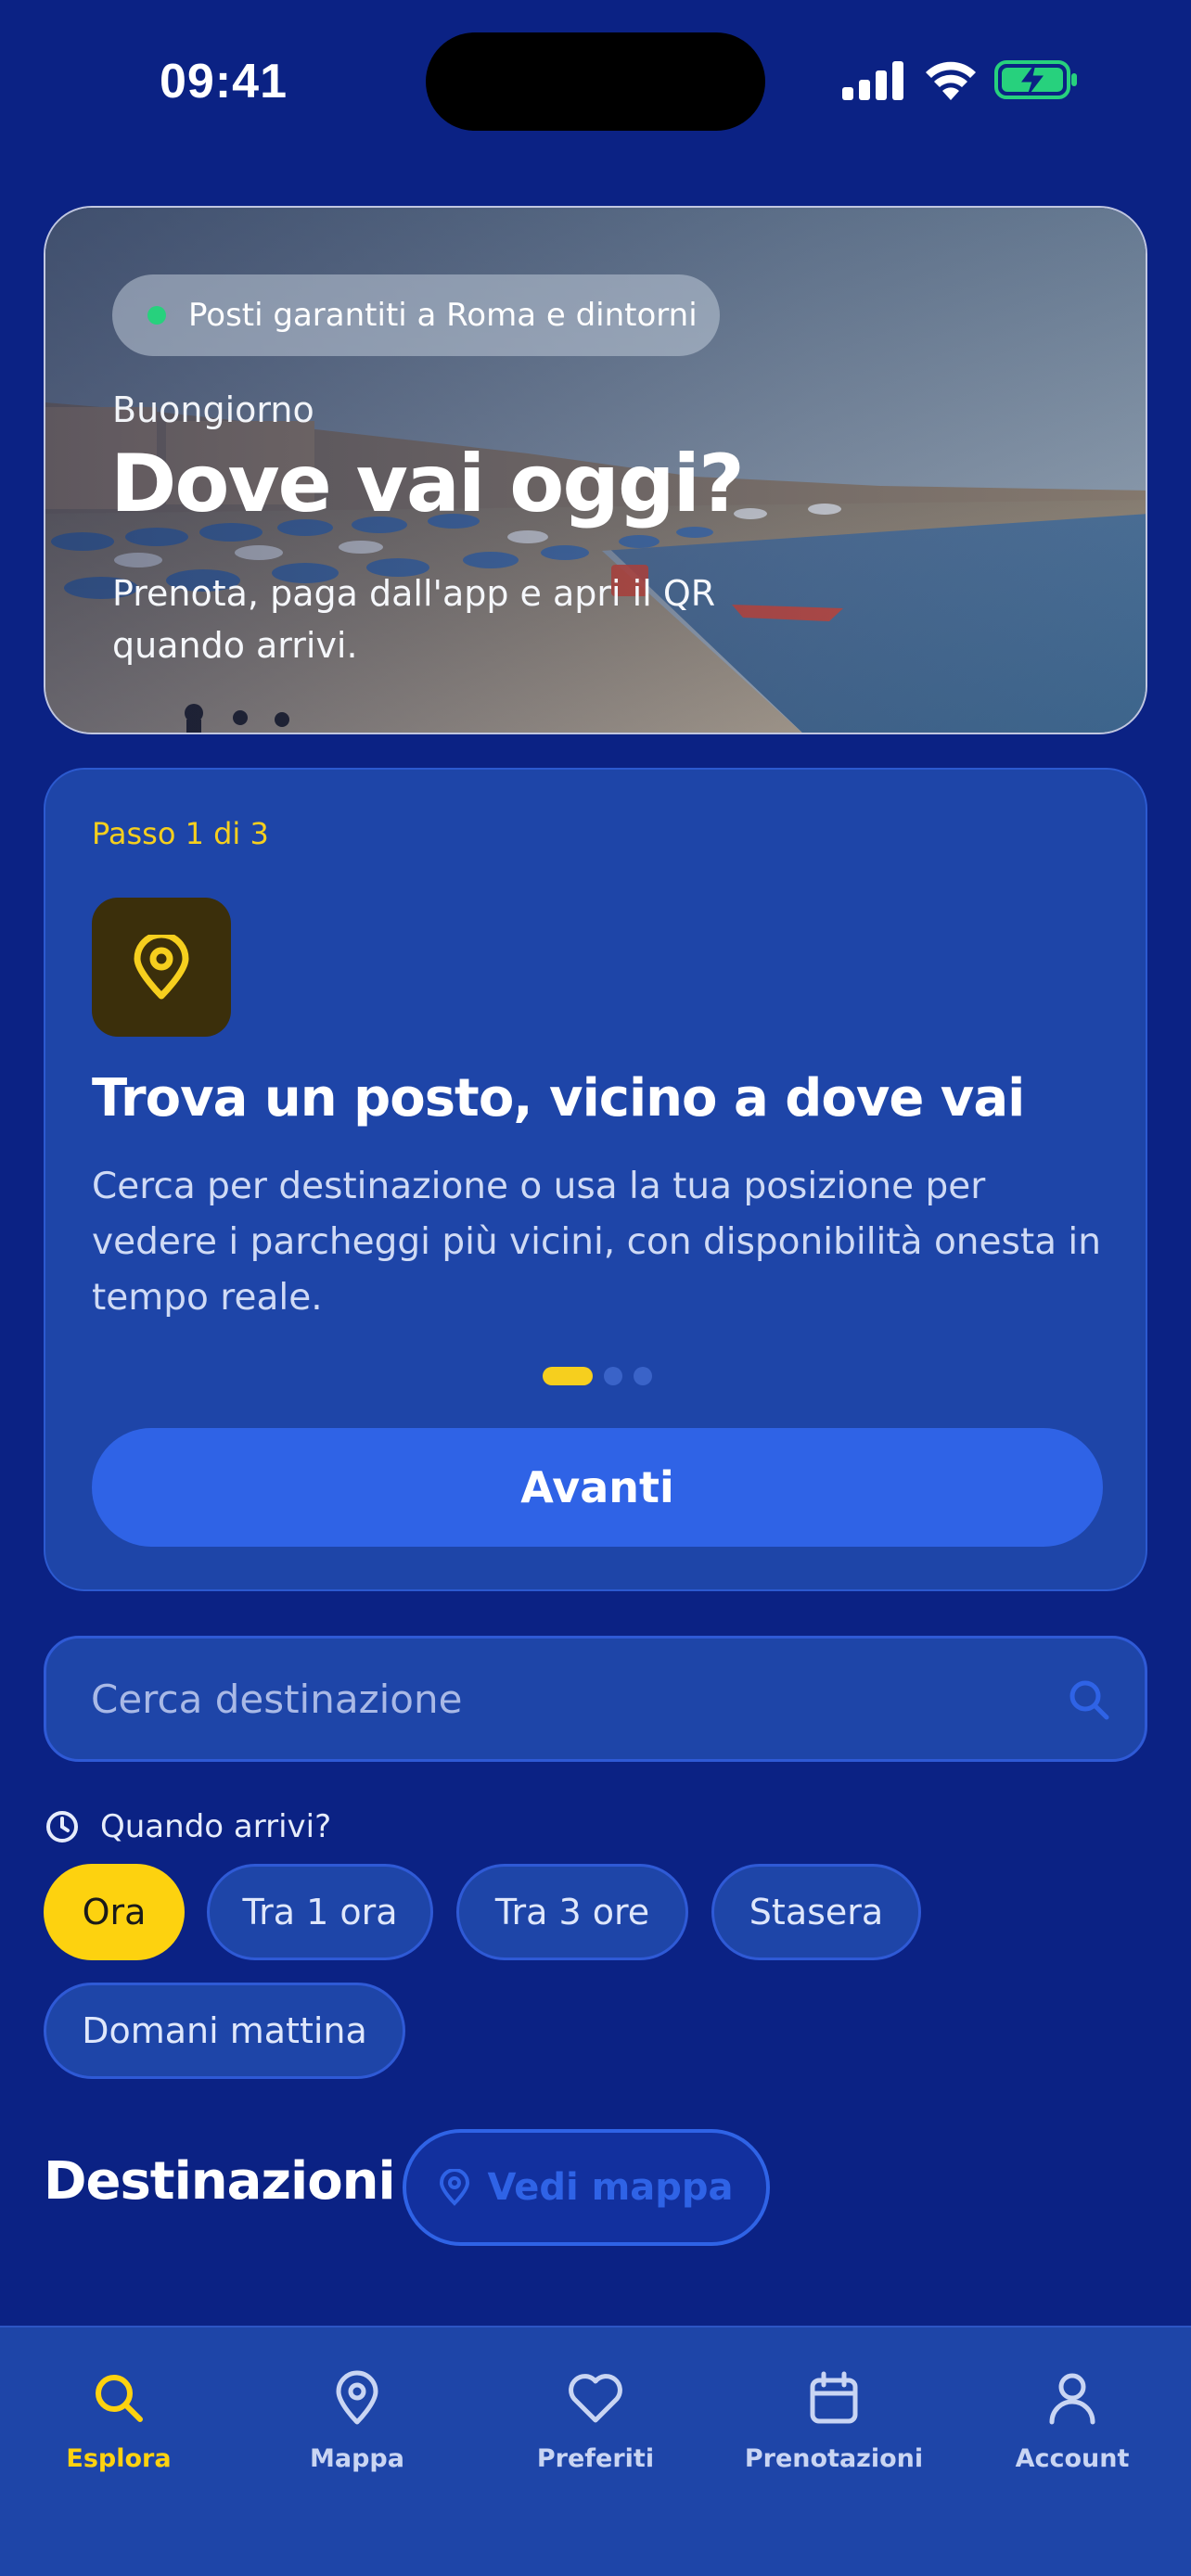  I want to click on destinations-heading: Destinazioni, so click(220, 2181).